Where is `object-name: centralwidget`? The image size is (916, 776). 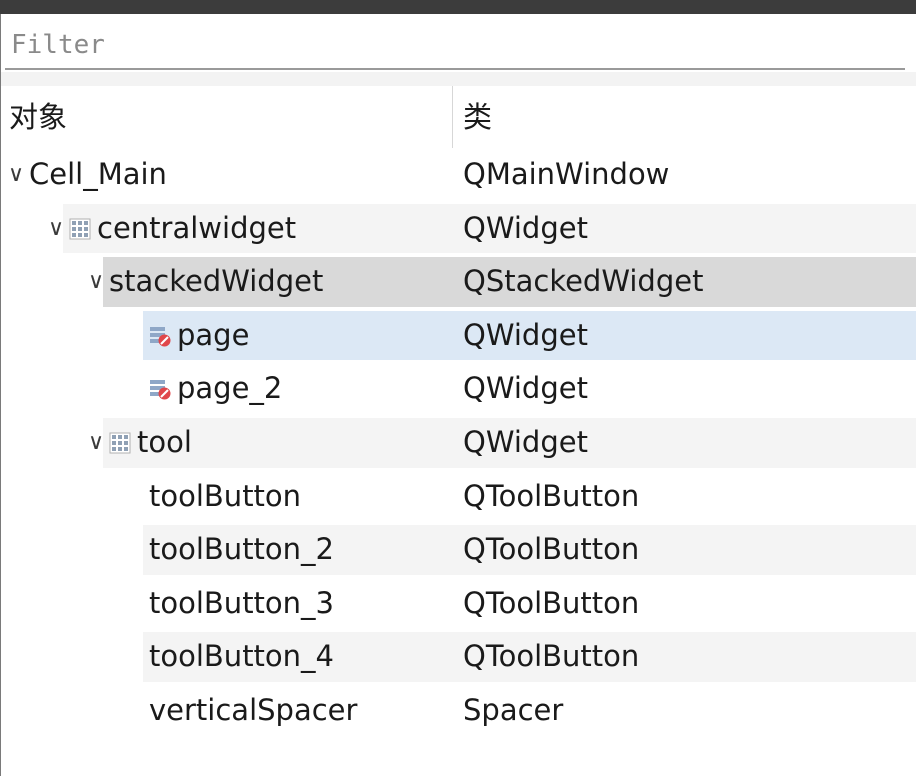 object-name: centralwidget is located at coordinates (197, 227).